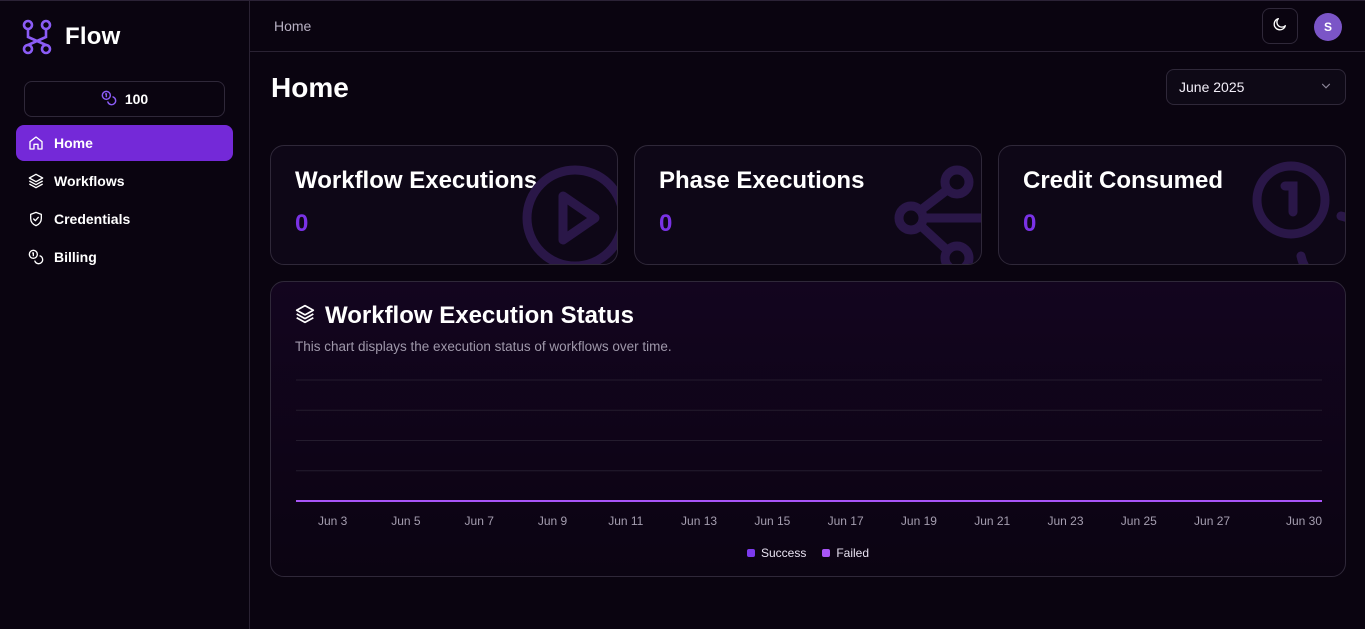  Describe the element at coordinates (124, 143) in the screenshot. I see `sidebar-item-home: Home` at that location.